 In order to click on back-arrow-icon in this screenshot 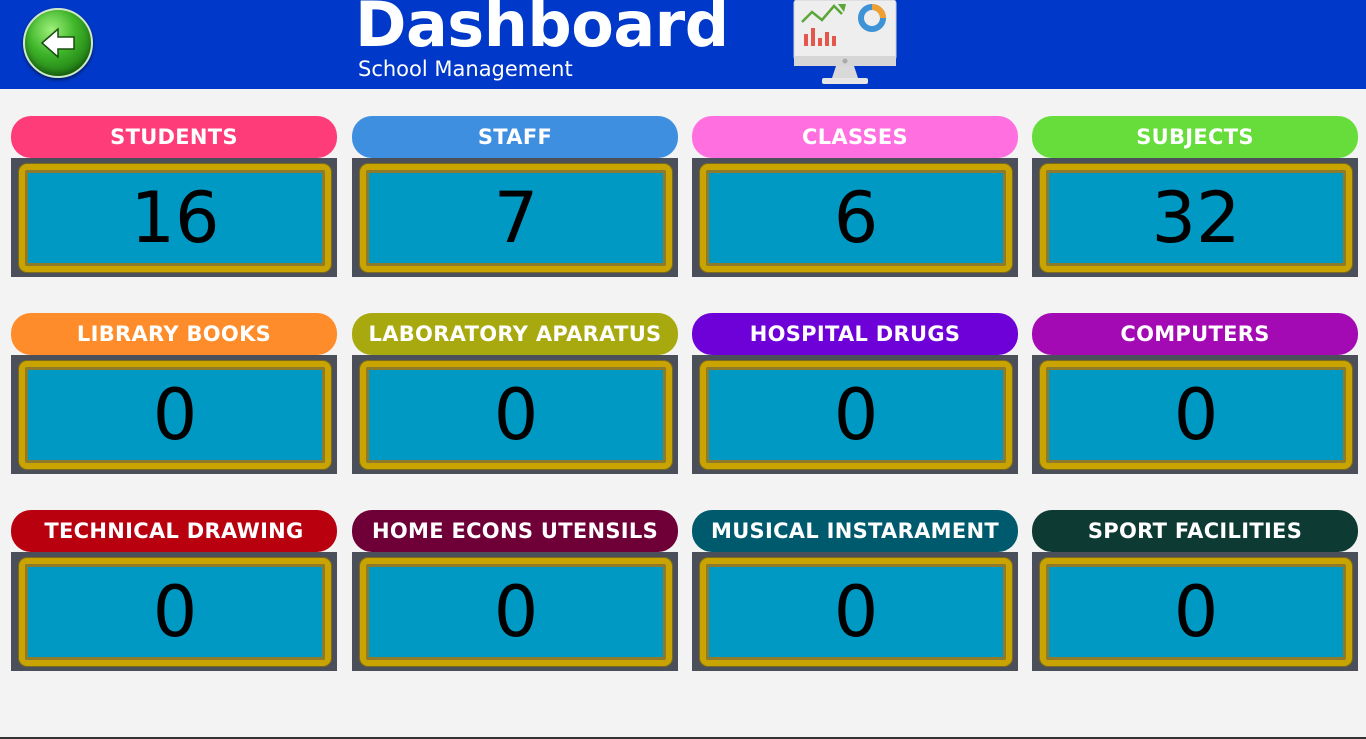, I will do `click(57, 43)`.